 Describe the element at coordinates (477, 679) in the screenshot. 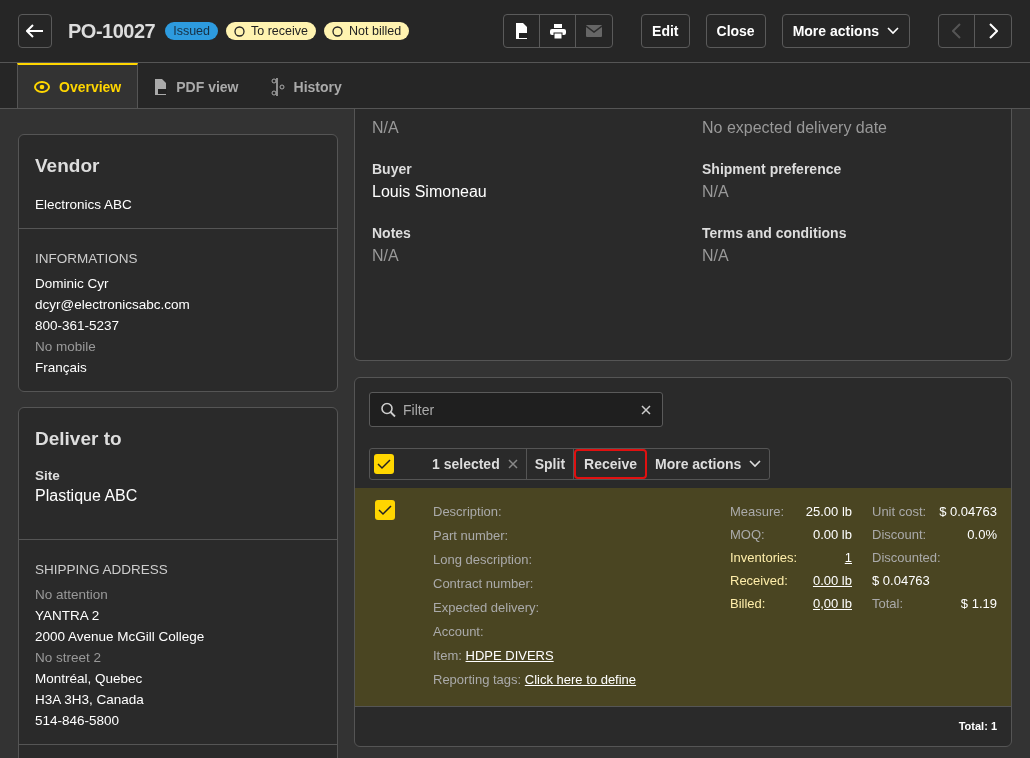

I see `field-label: Reporting tags:` at that location.